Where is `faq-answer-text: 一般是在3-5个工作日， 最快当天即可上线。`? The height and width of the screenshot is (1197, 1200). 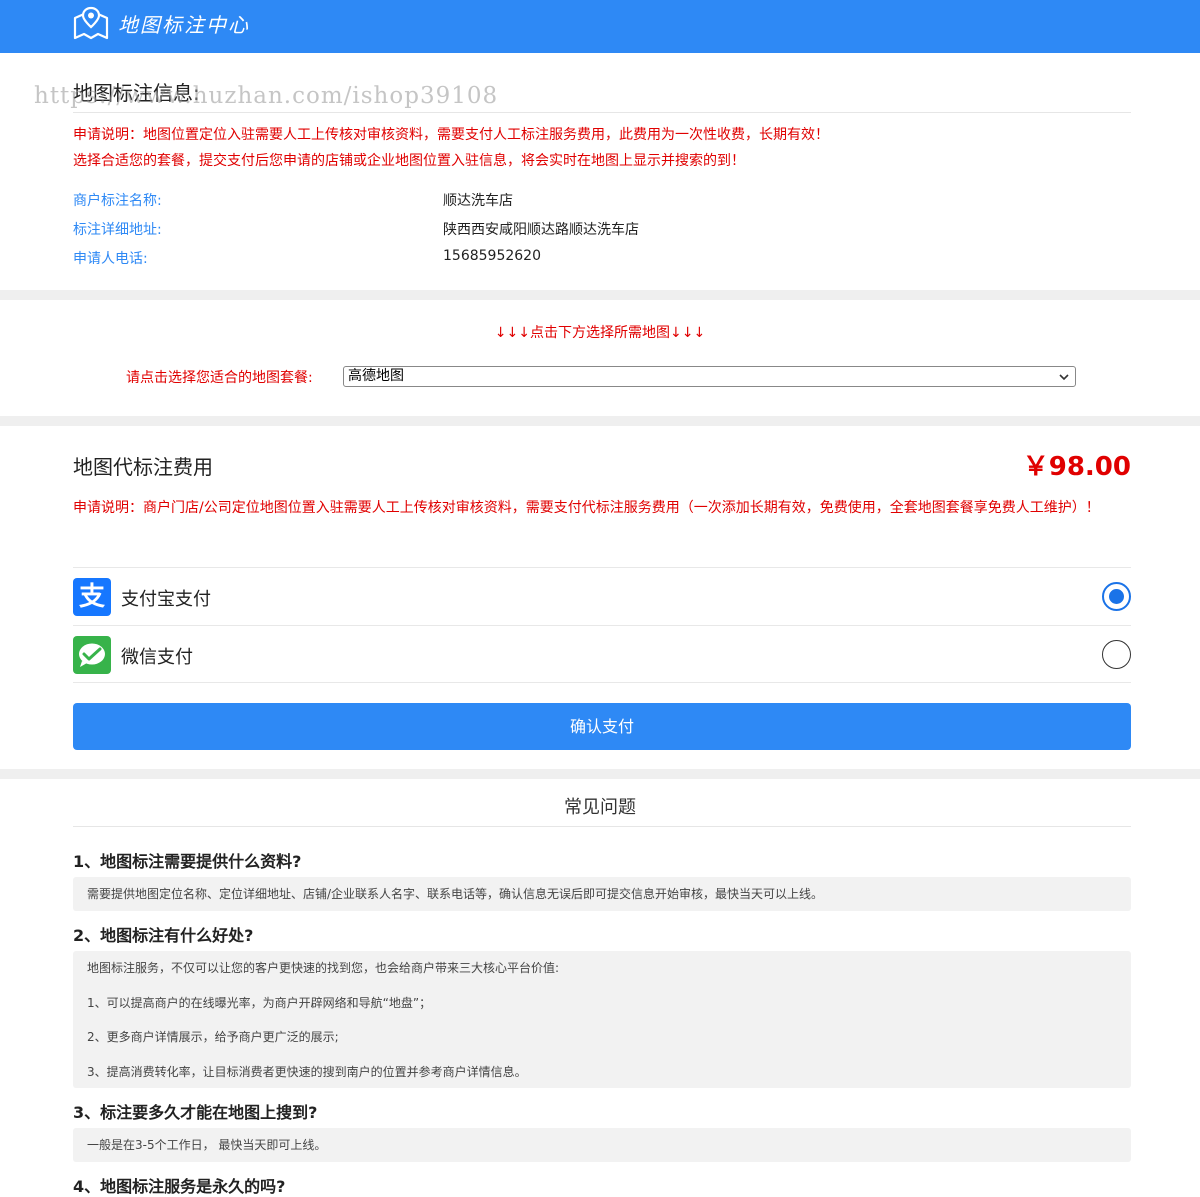
faq-answer-text: 一般是在3-5个工作日， 最快当天即可上线。 is located at coordinates (207, 1145).